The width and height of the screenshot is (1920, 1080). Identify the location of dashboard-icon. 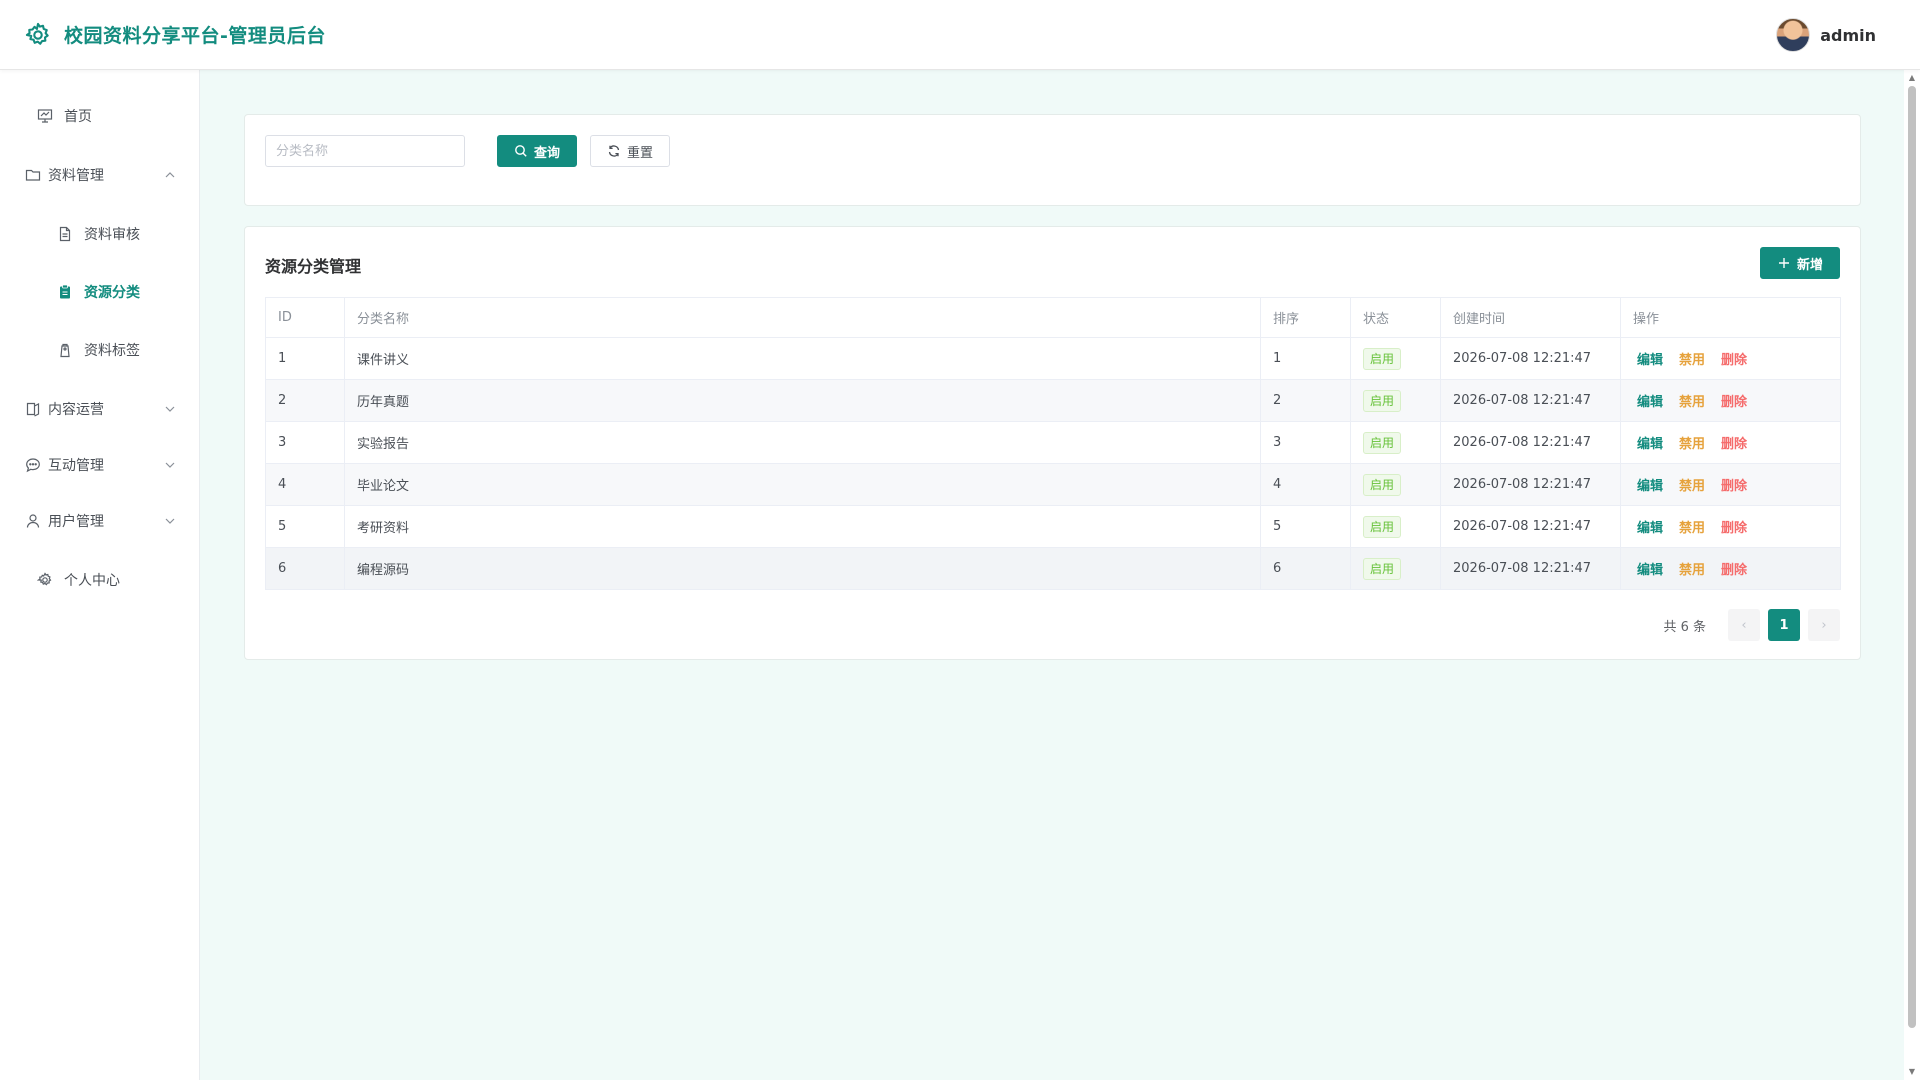
(45, 116).